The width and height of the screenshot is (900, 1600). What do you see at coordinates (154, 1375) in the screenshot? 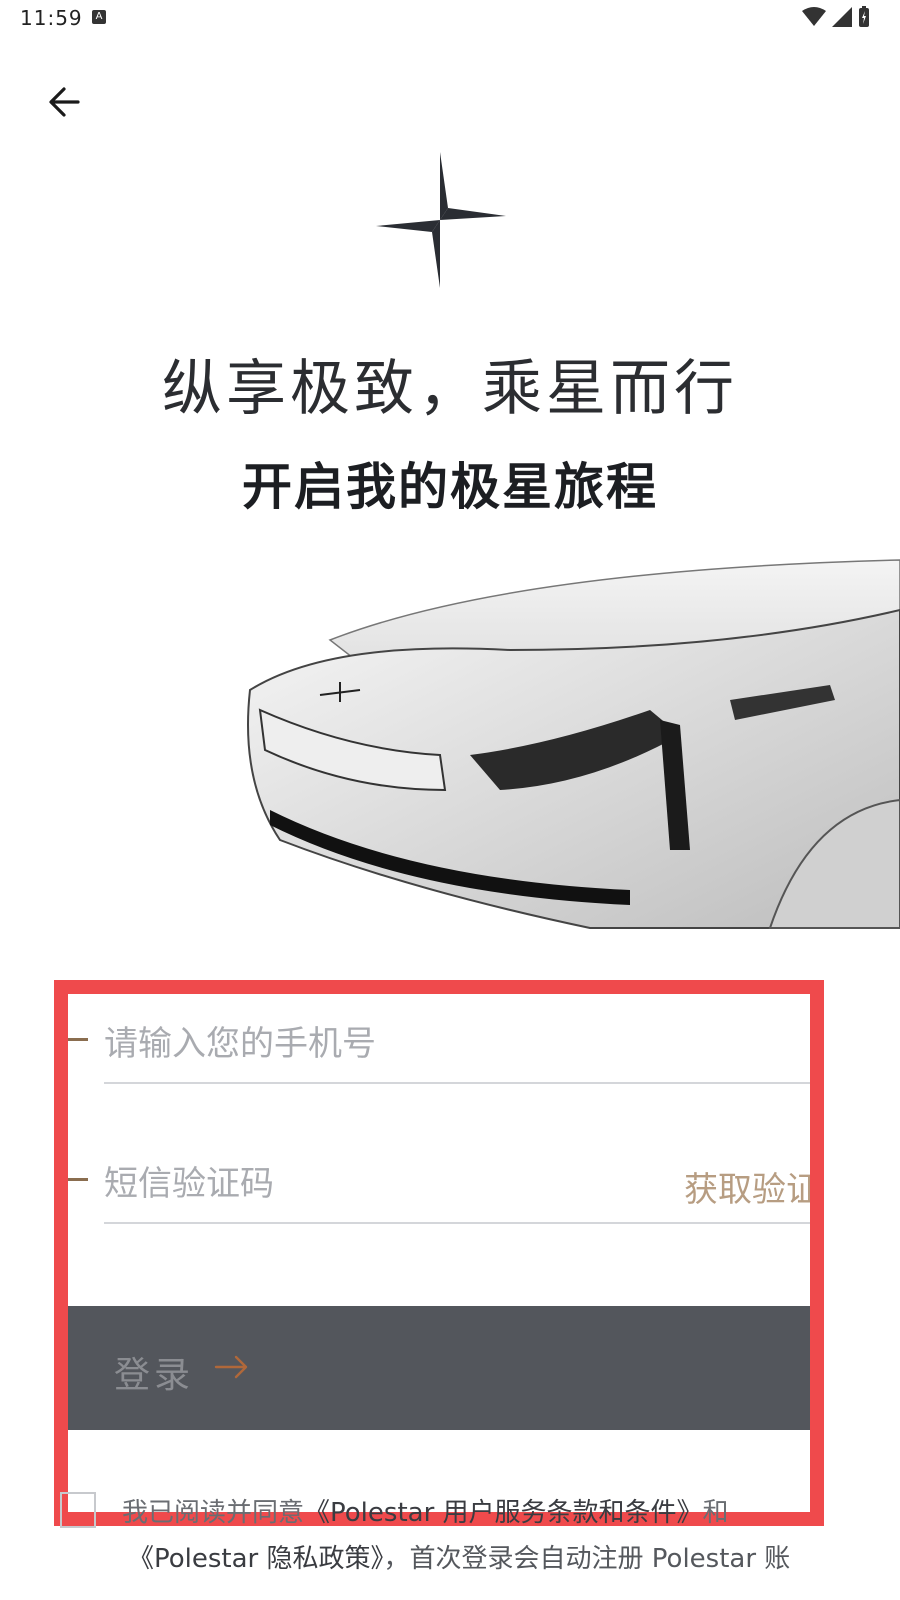
I see `login-label: 登录` at bounding box center [154, 1375].